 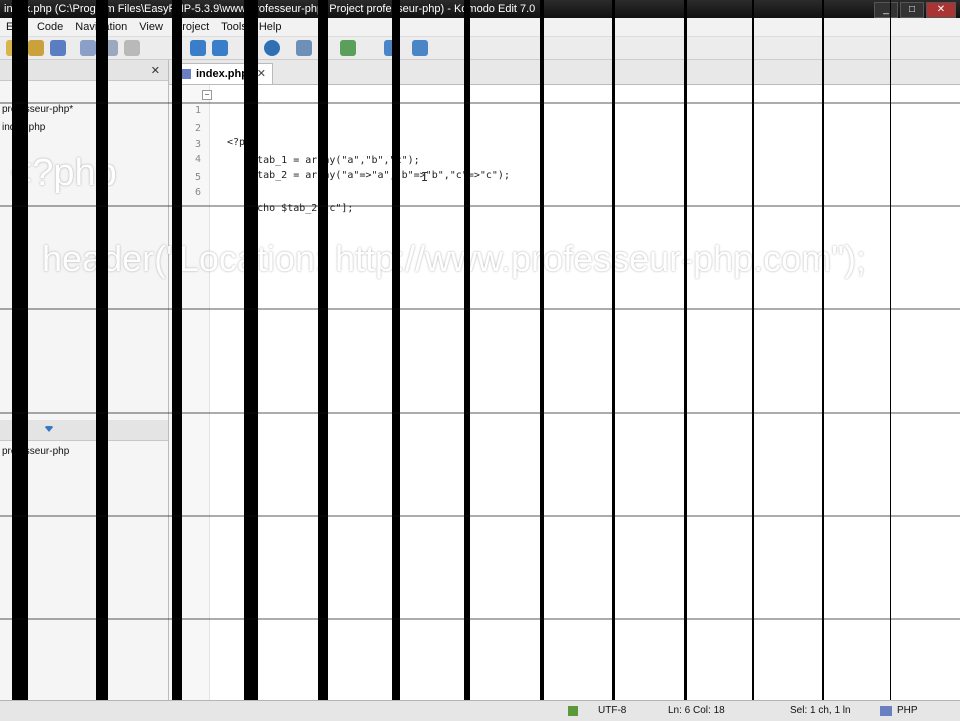 What do you see at coordinates (573, 711) in the screenshot?
I see `check-icon` at bounding box center [573, 711].